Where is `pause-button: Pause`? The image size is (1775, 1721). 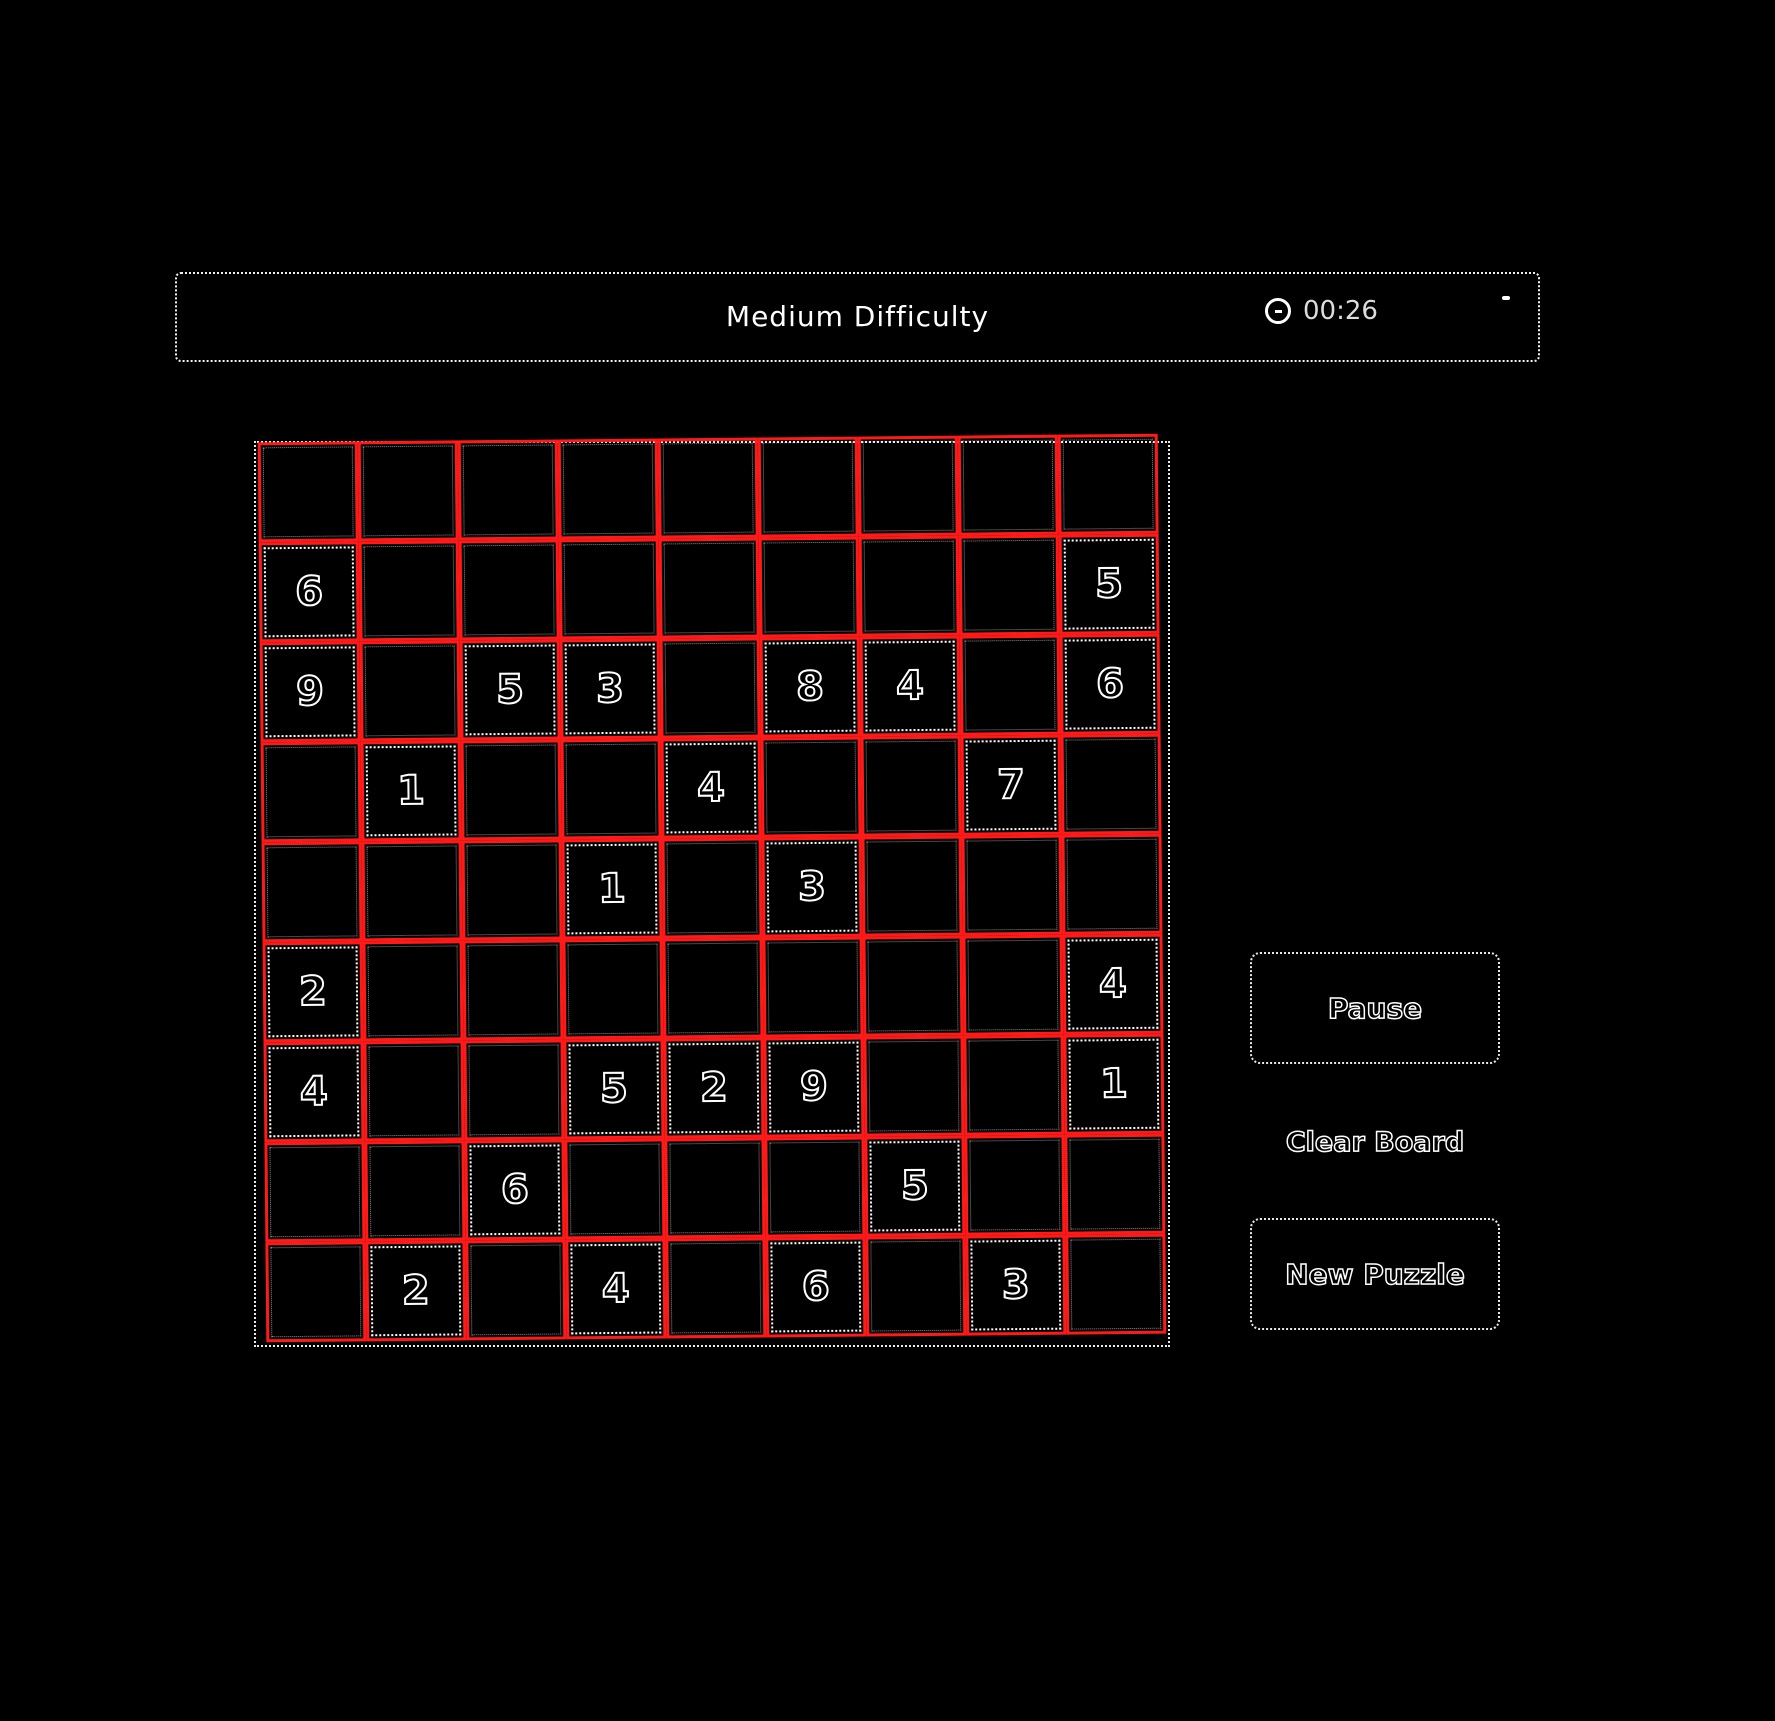
pause-button: Pause is located at coordinates (1375, 1008).